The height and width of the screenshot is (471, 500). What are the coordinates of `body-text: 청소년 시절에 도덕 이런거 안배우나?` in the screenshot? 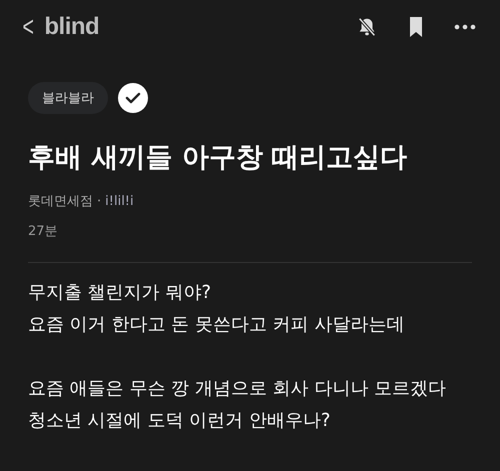 It's located at (180, 421).